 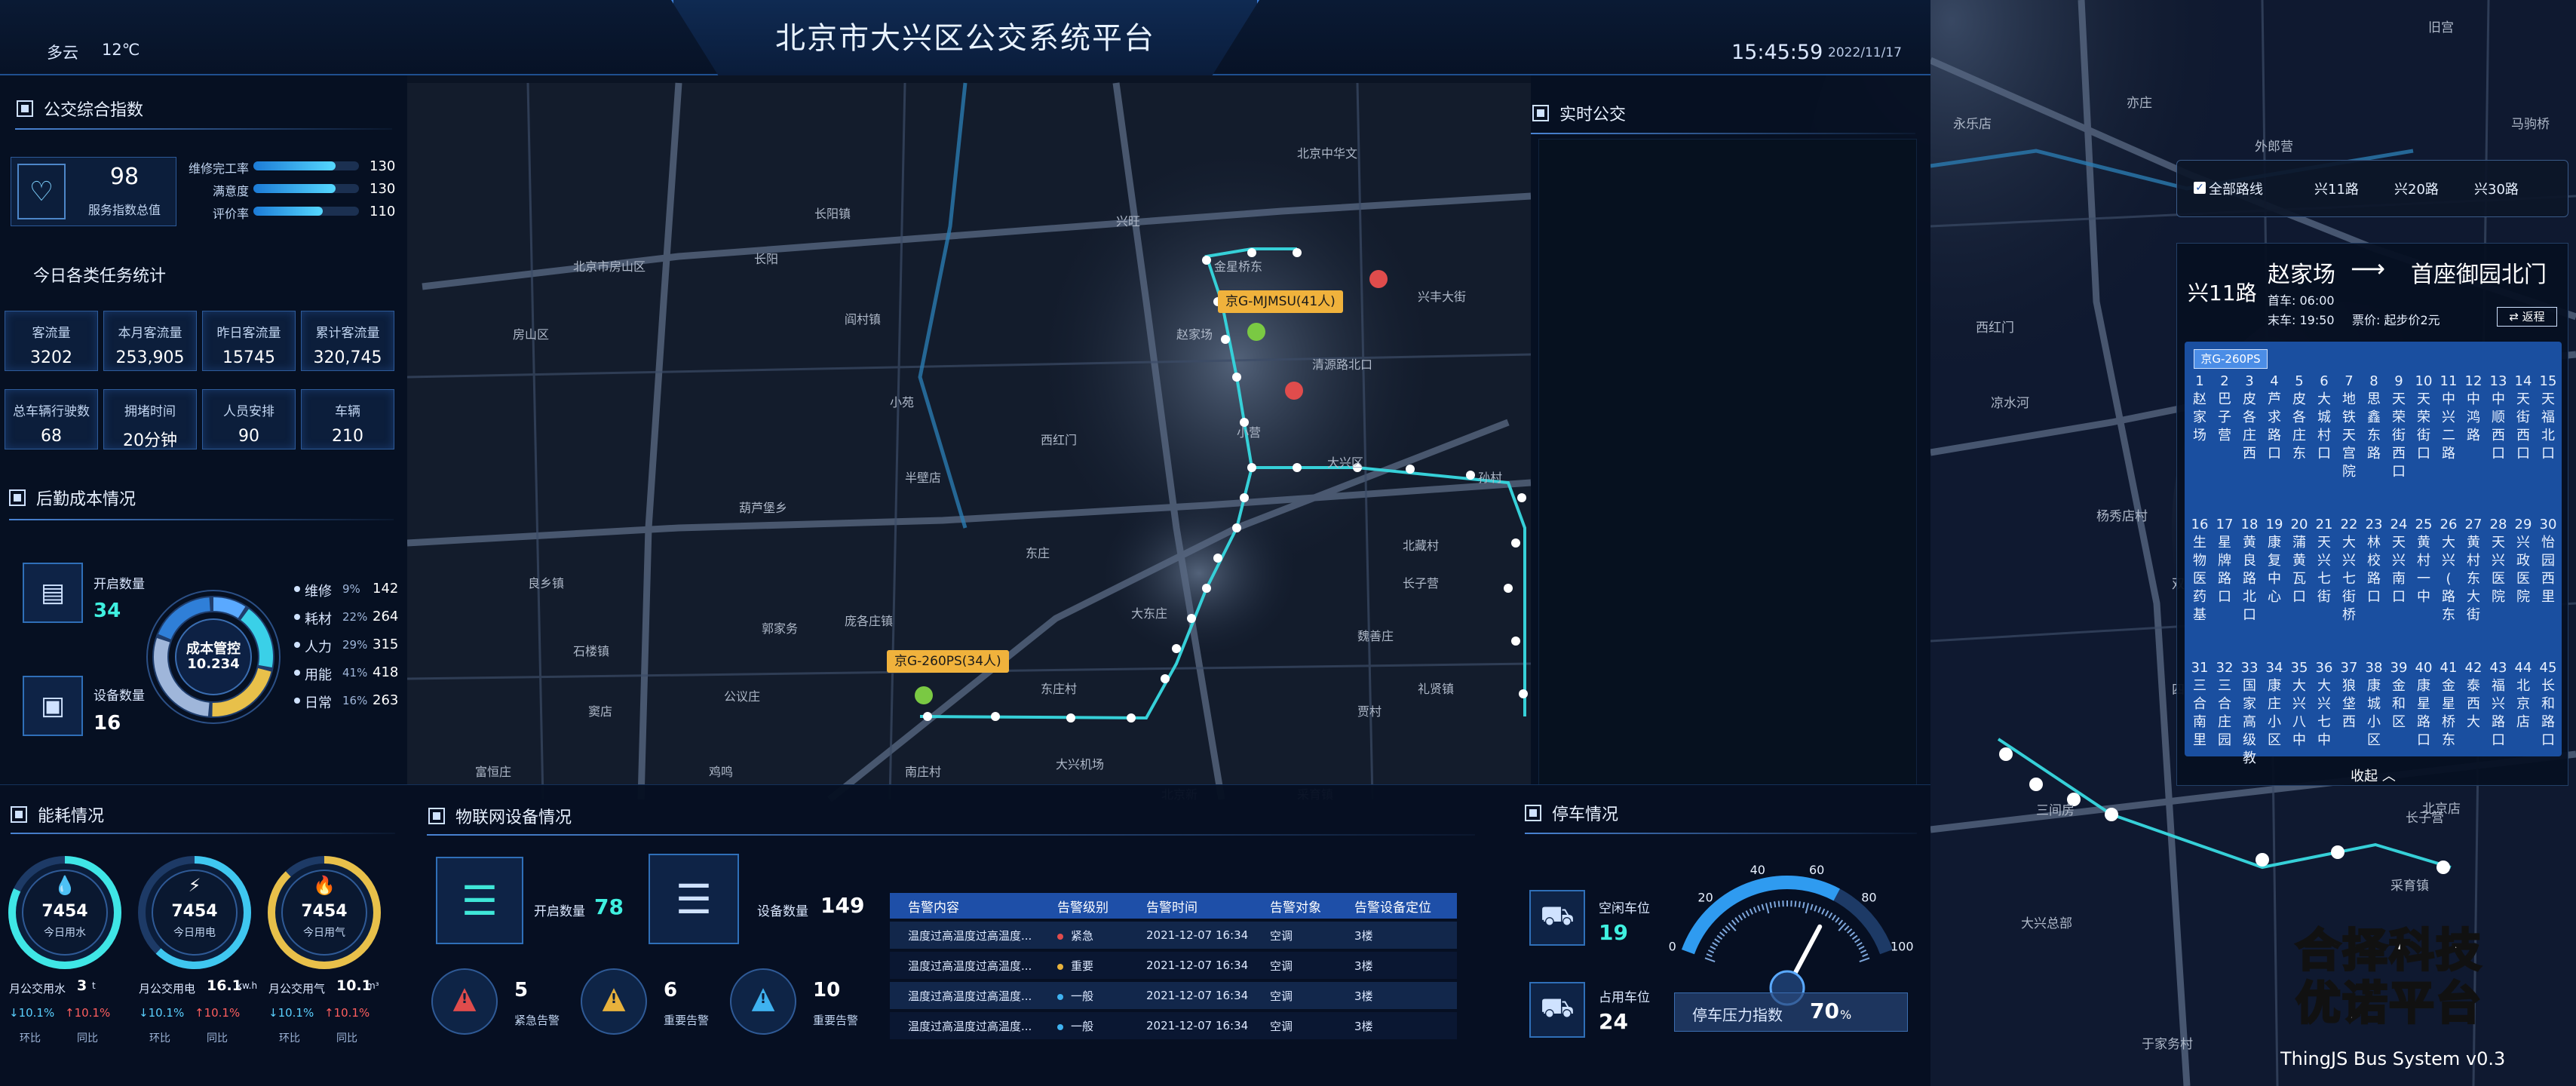 I want to click on bus-label-tag: 京G-MJMSU(41人), so click(x=1280, y=301).